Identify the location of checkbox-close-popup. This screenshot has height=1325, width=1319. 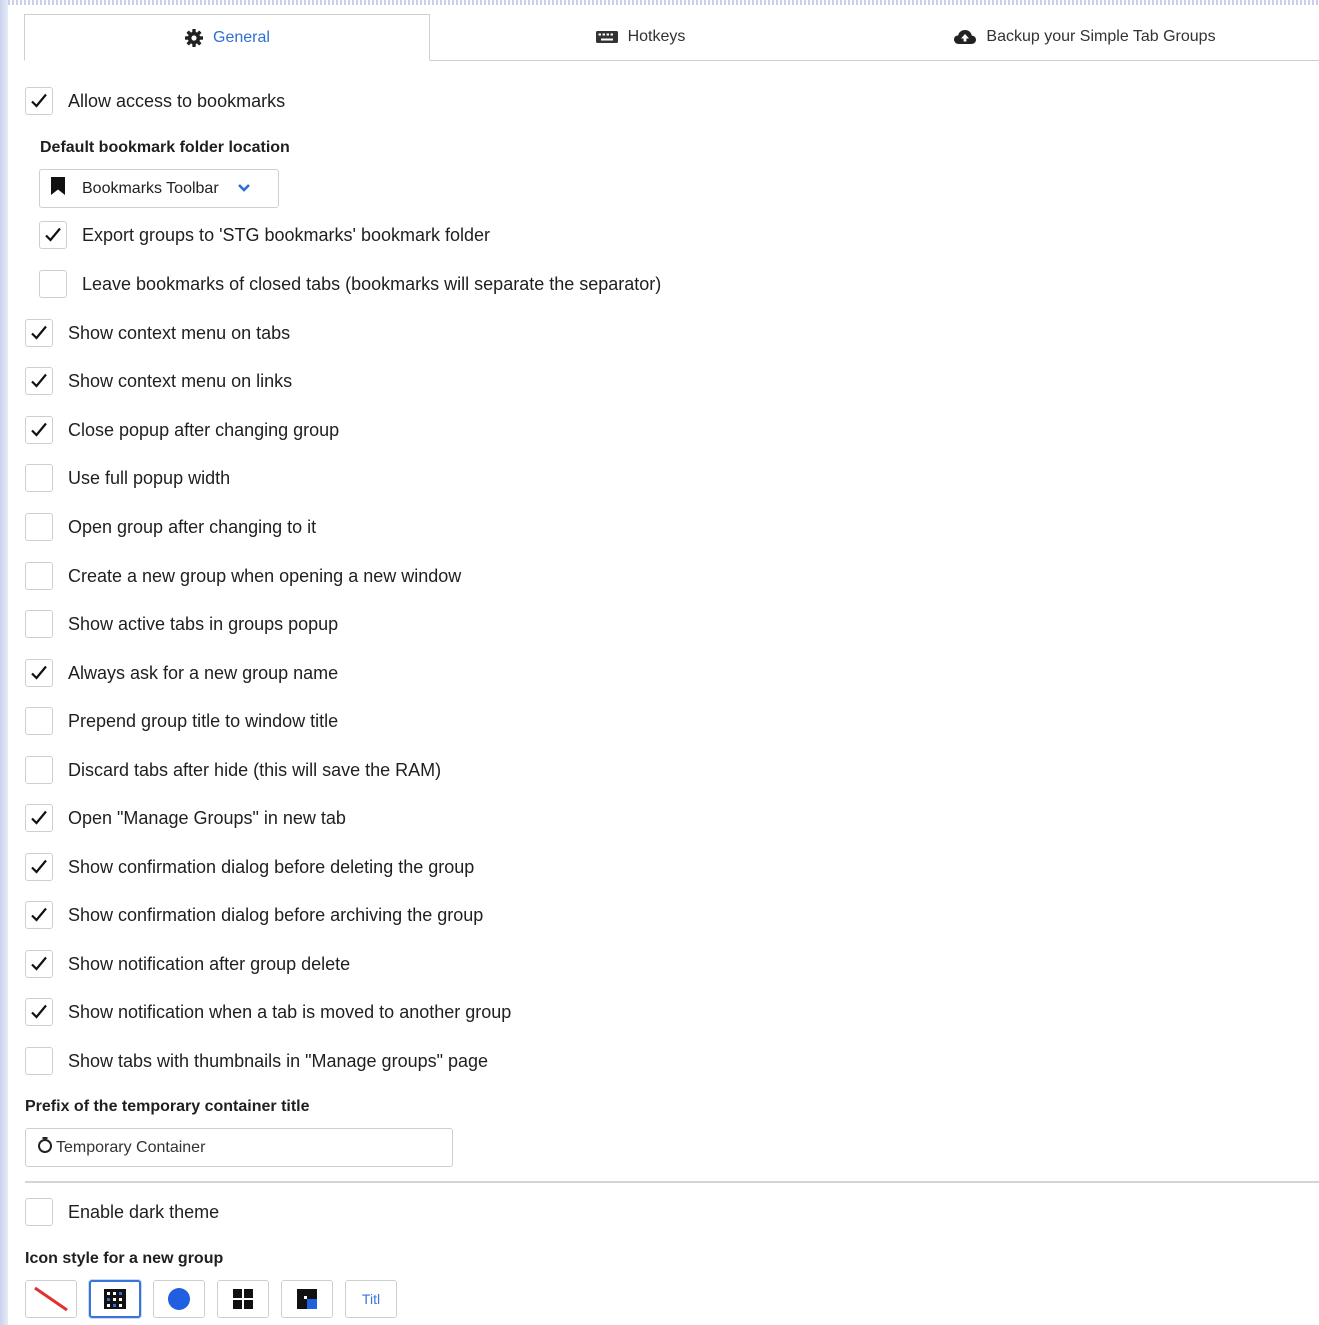
(39, 430).